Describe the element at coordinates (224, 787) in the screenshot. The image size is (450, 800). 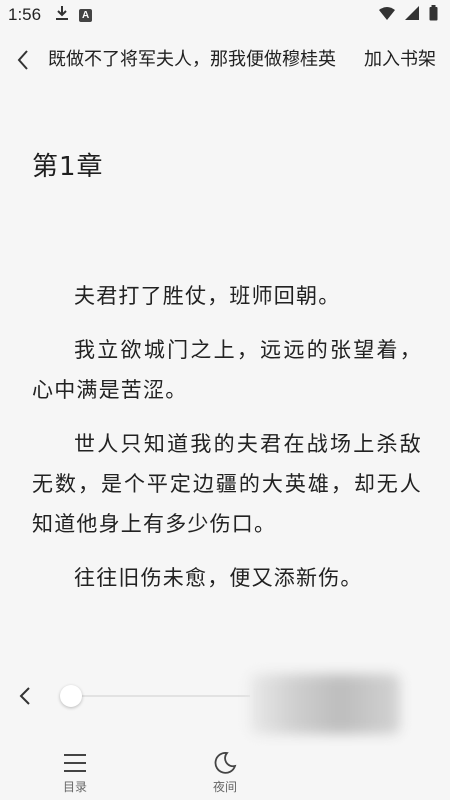
I see `tab-night-label: 夜间` at that location.